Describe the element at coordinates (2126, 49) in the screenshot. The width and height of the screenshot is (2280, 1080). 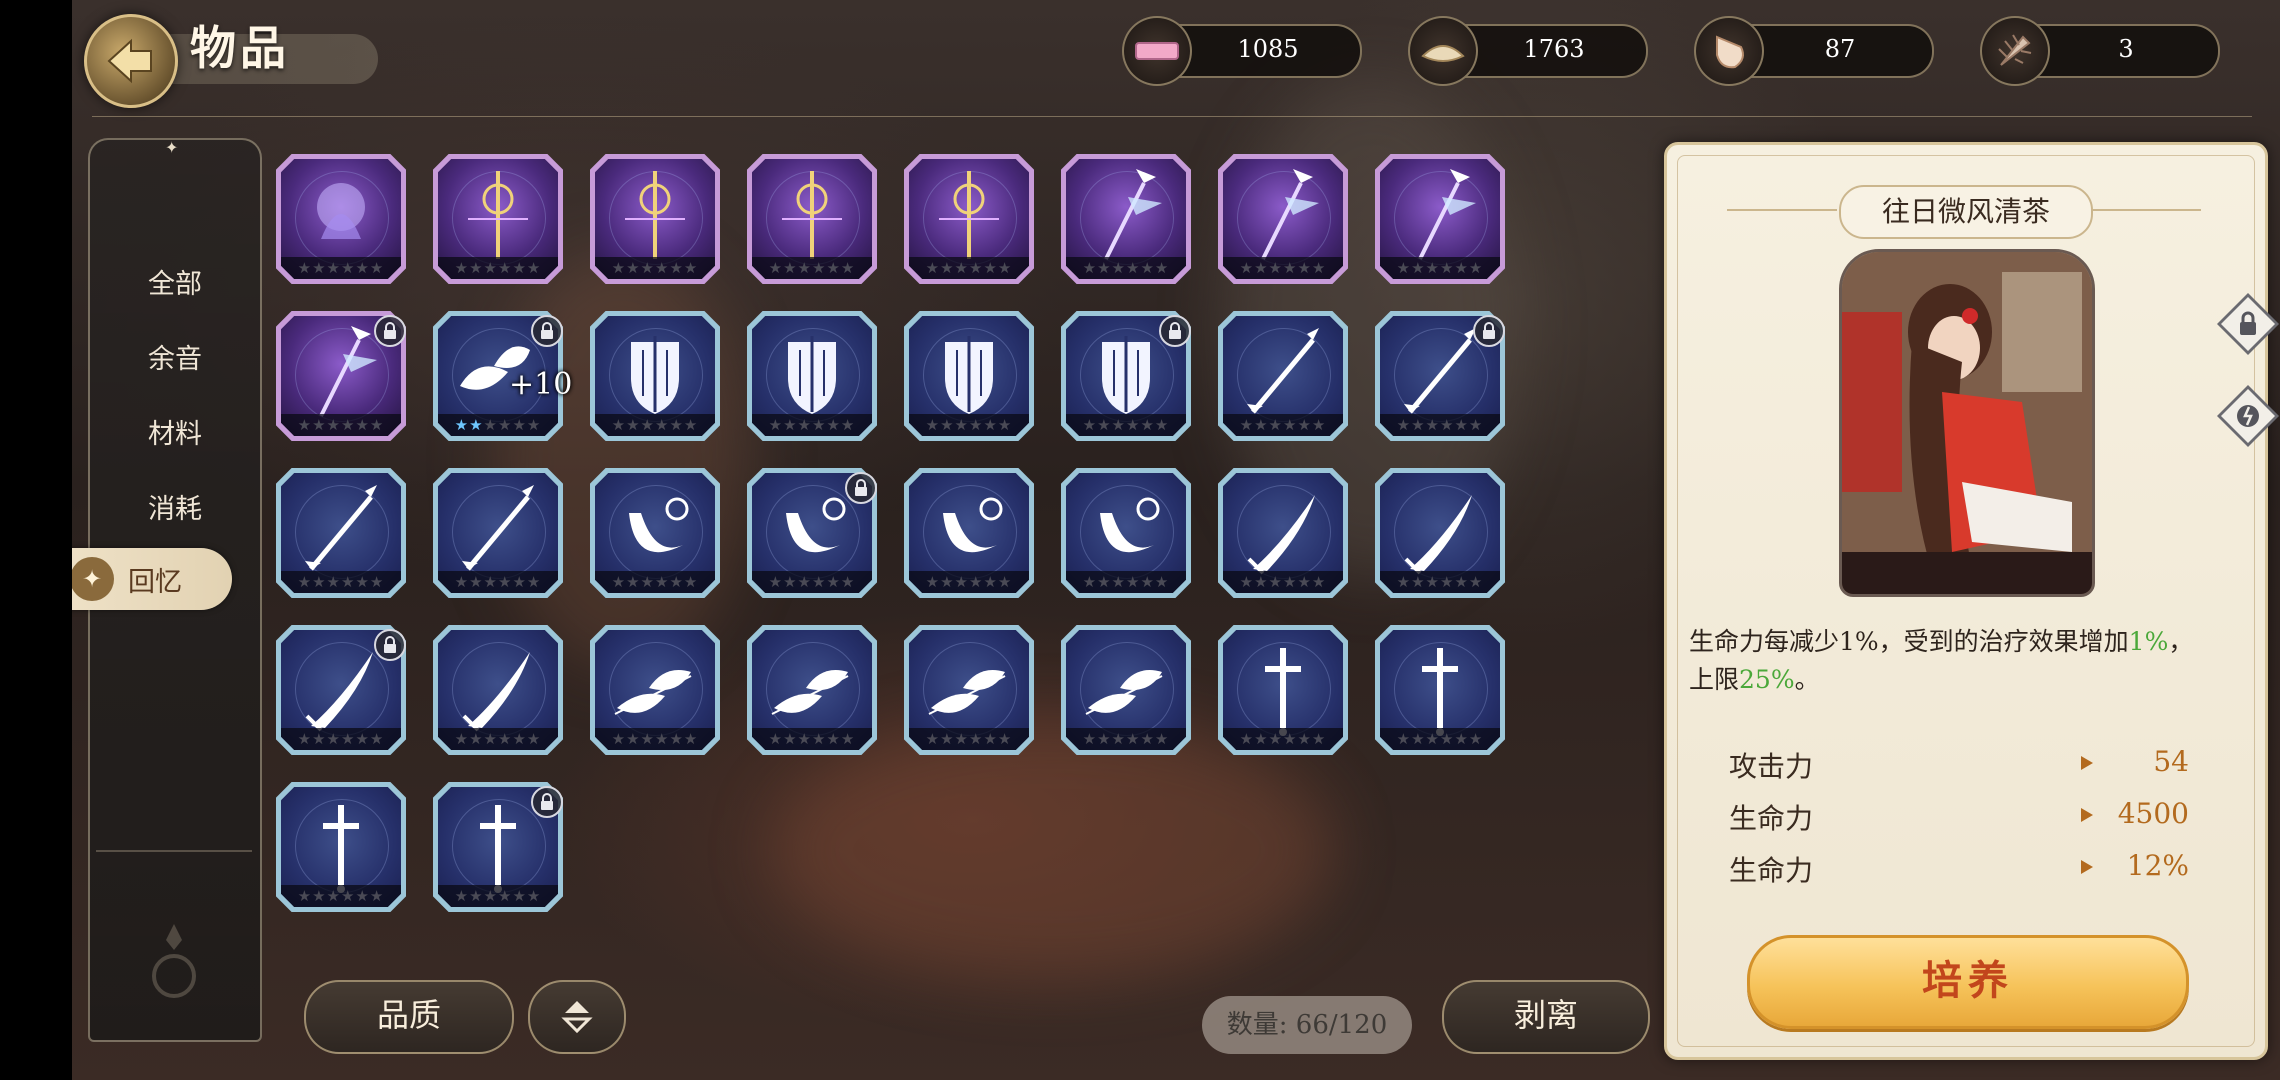
I see `currency-value: 3` at that location.